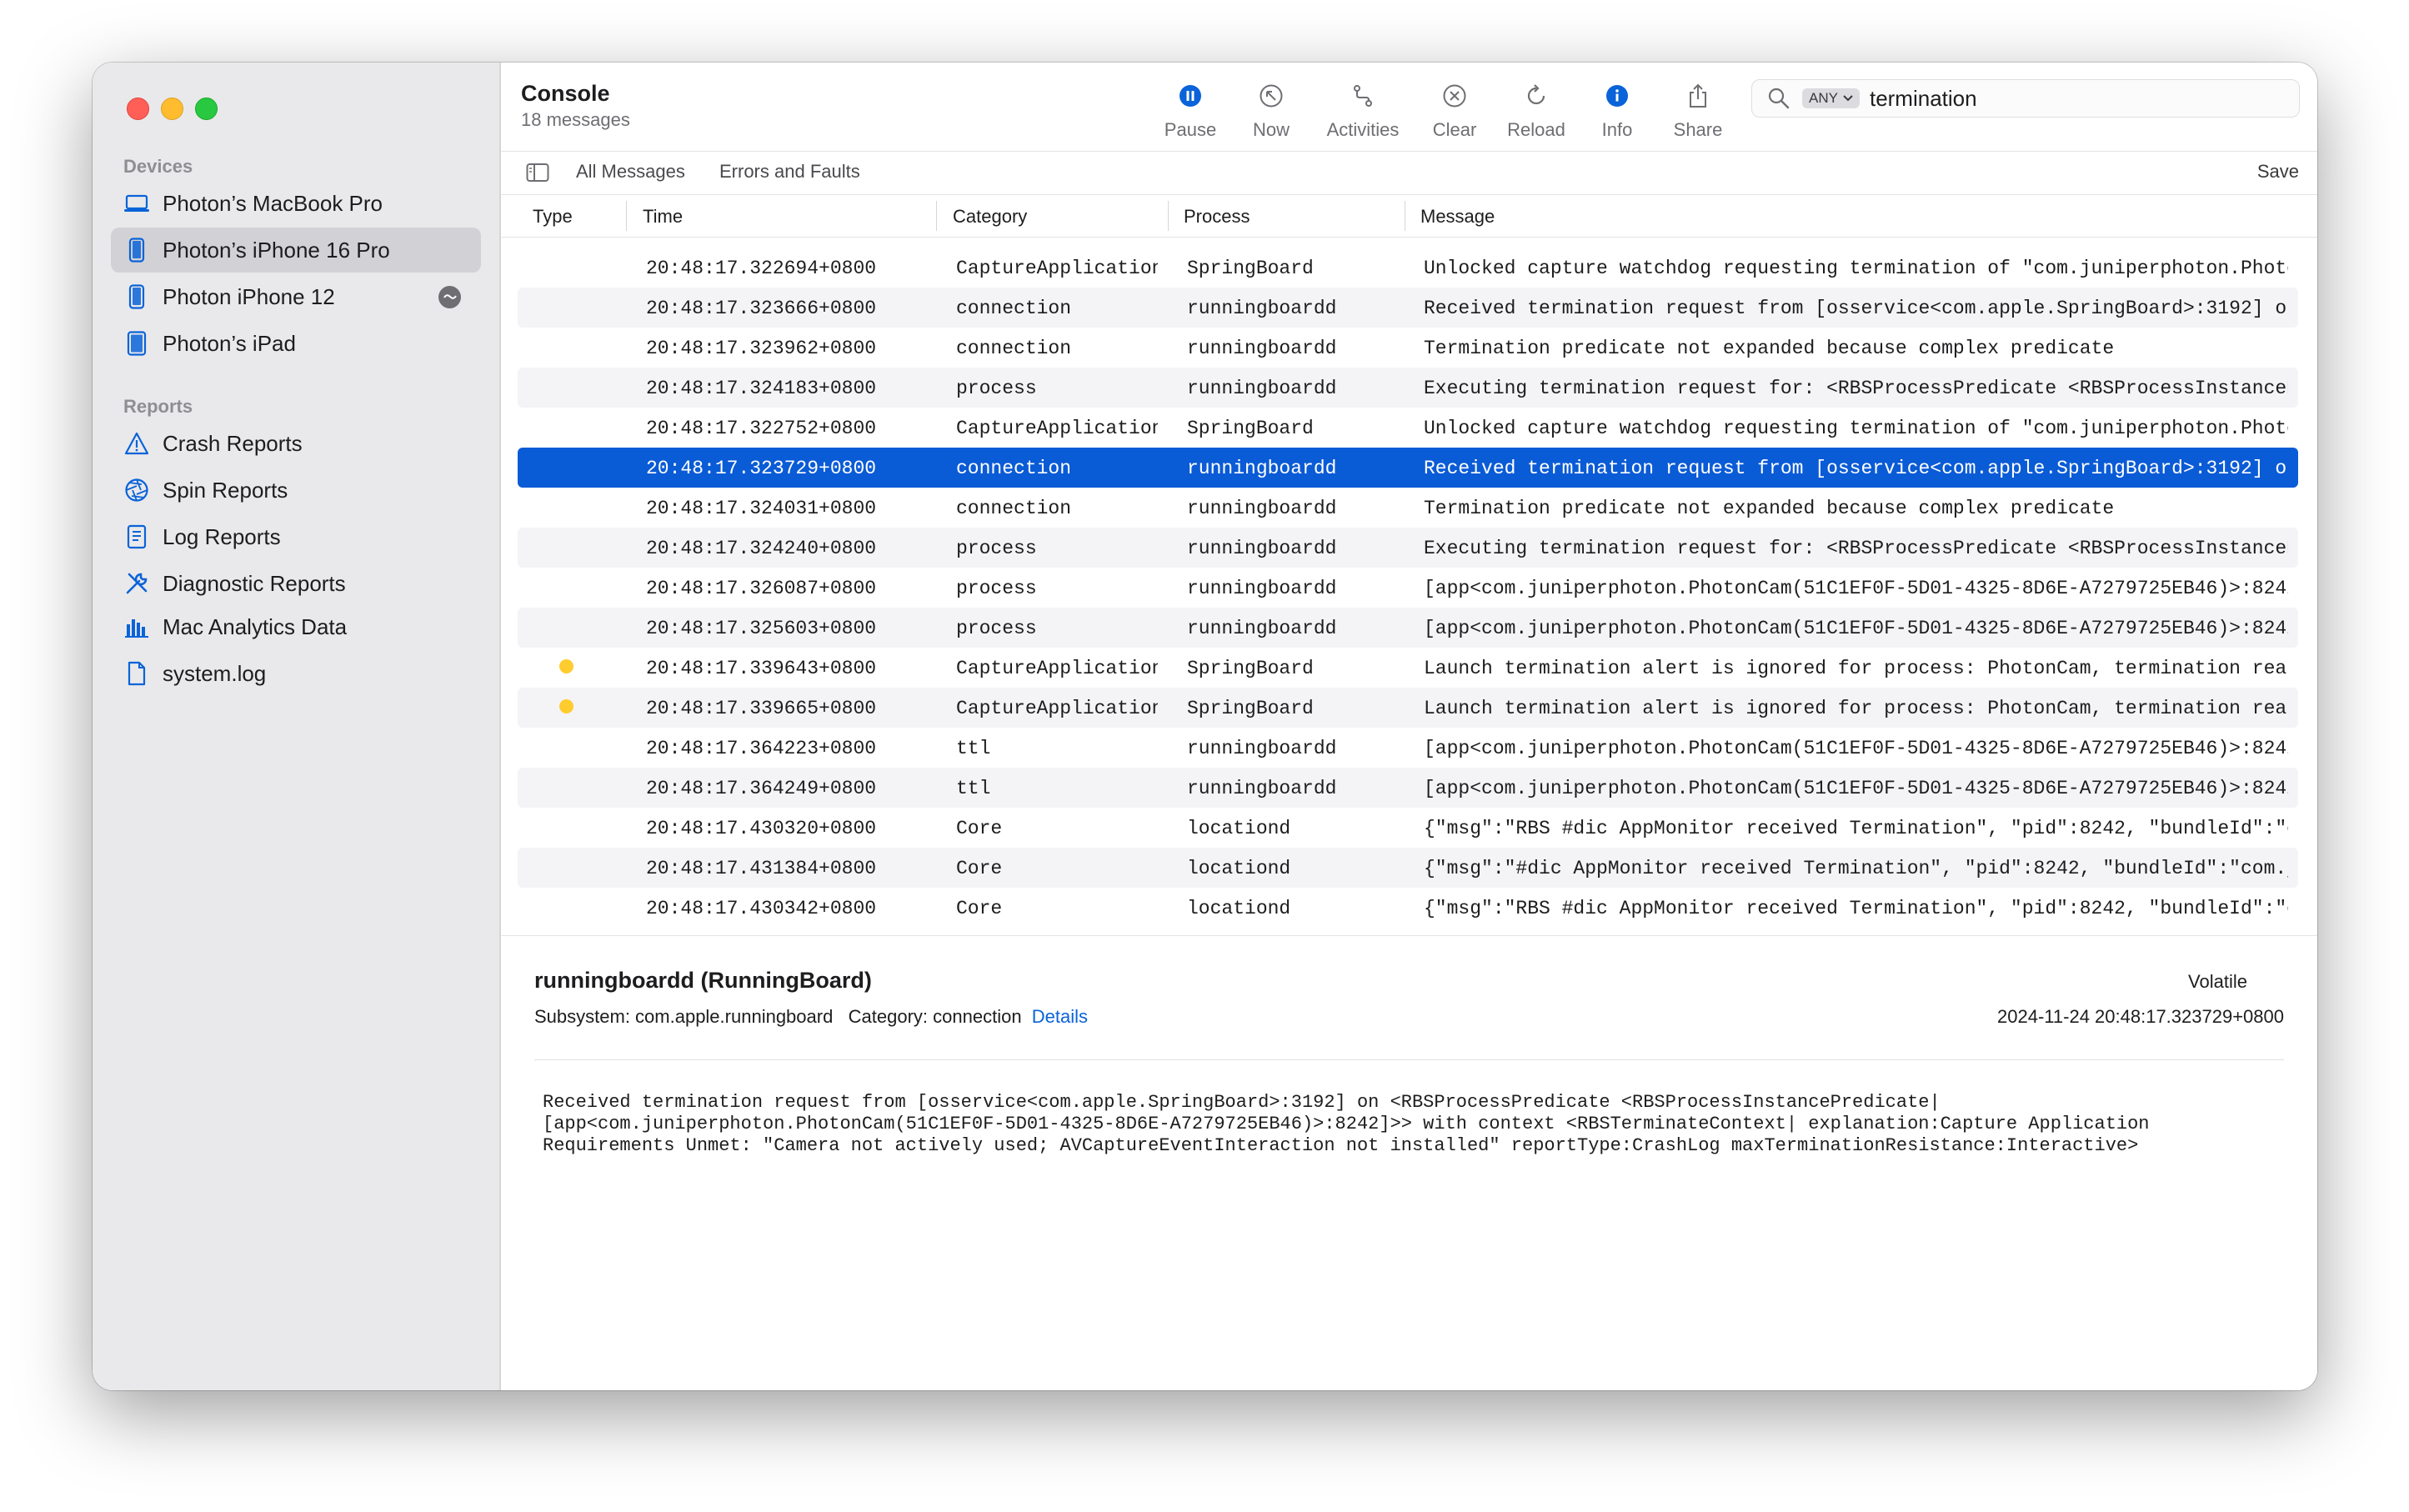  What do you see at coordinates (215, 673) in the screenshot?
I see `sidebar-item-label: system.log` at bounding box center [215, 673].